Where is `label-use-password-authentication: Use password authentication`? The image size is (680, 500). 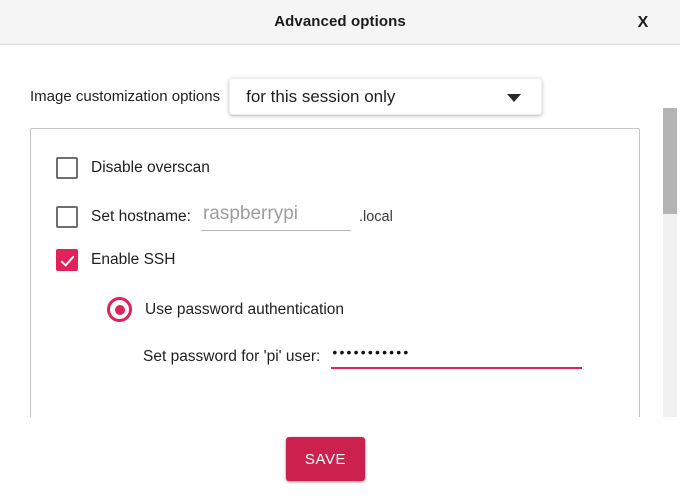
label-use-password-authentication: Use password authentication is located at coordinates (245, 309).